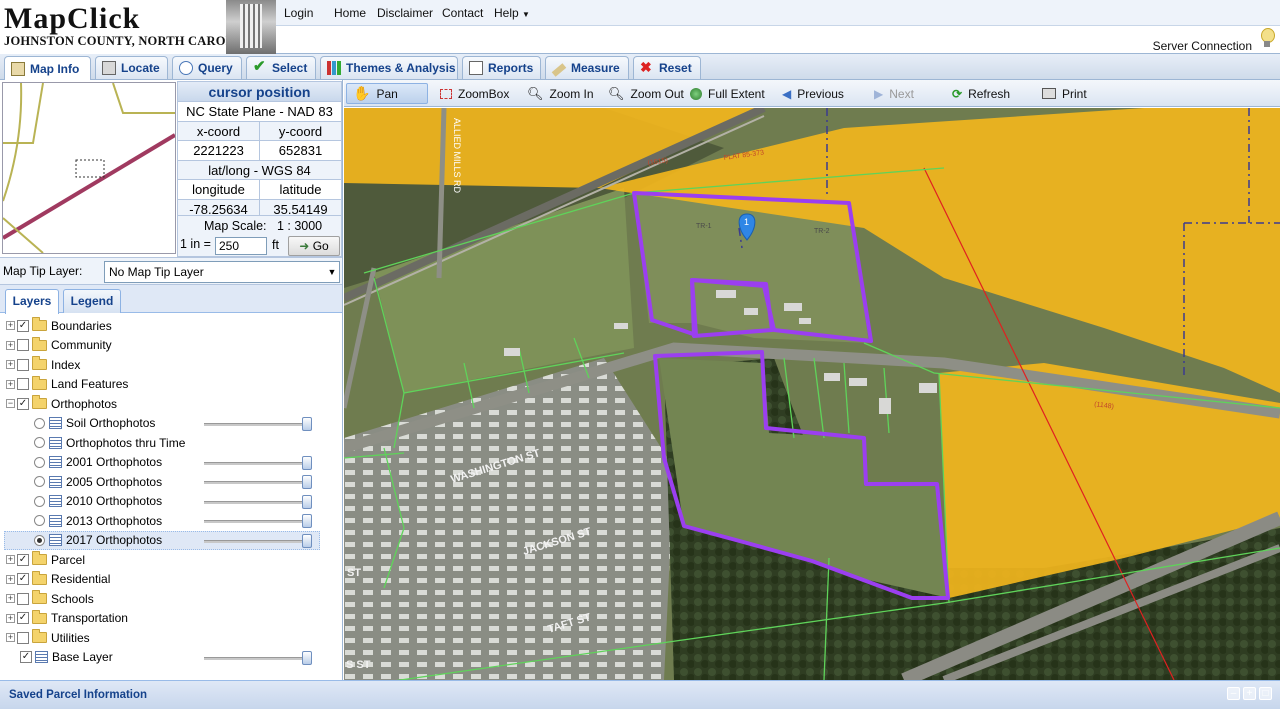 This screenshot has height=709, width=1280. I want to click on menu-disclaimer: Disclaimer, so click(405, 13).